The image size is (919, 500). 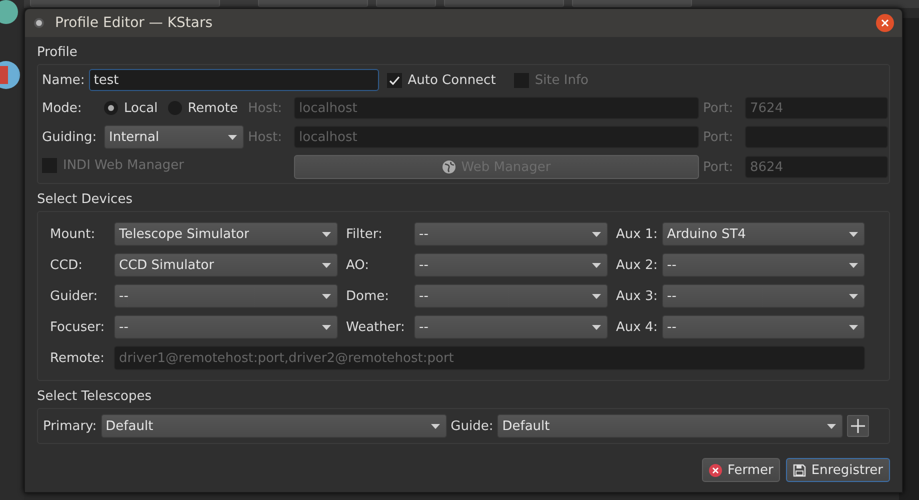 What do you see at coordinates (74, 296) in the screenshot?
I see `field-label: Guider:` at bounding box center [74, 296].